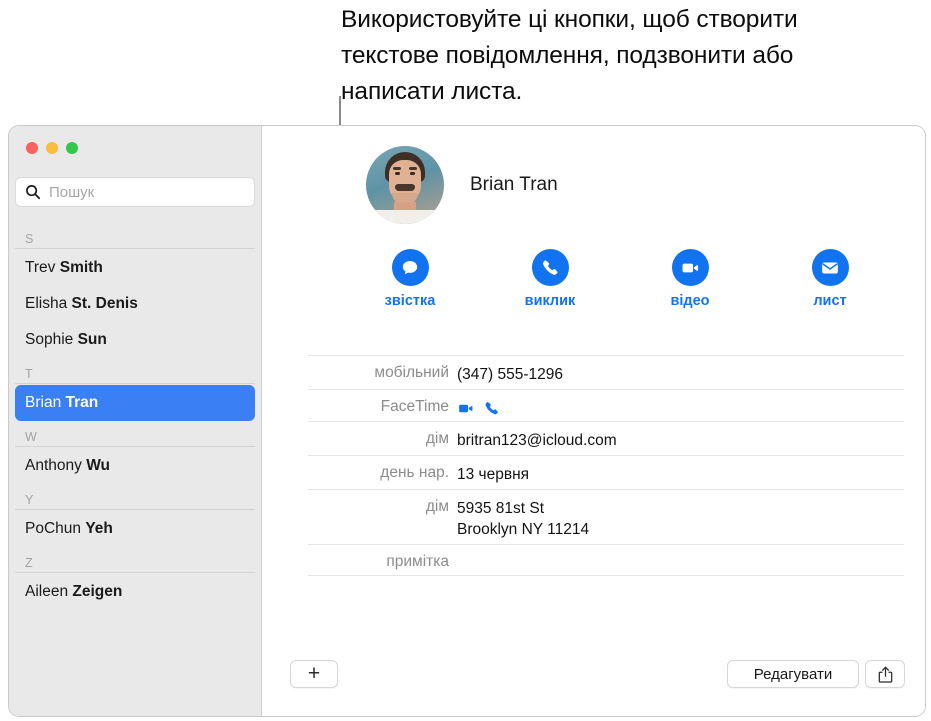 This screenshot has width=931, height=721. I want to click on contact-first-name: Anthony, so click(56, 465).